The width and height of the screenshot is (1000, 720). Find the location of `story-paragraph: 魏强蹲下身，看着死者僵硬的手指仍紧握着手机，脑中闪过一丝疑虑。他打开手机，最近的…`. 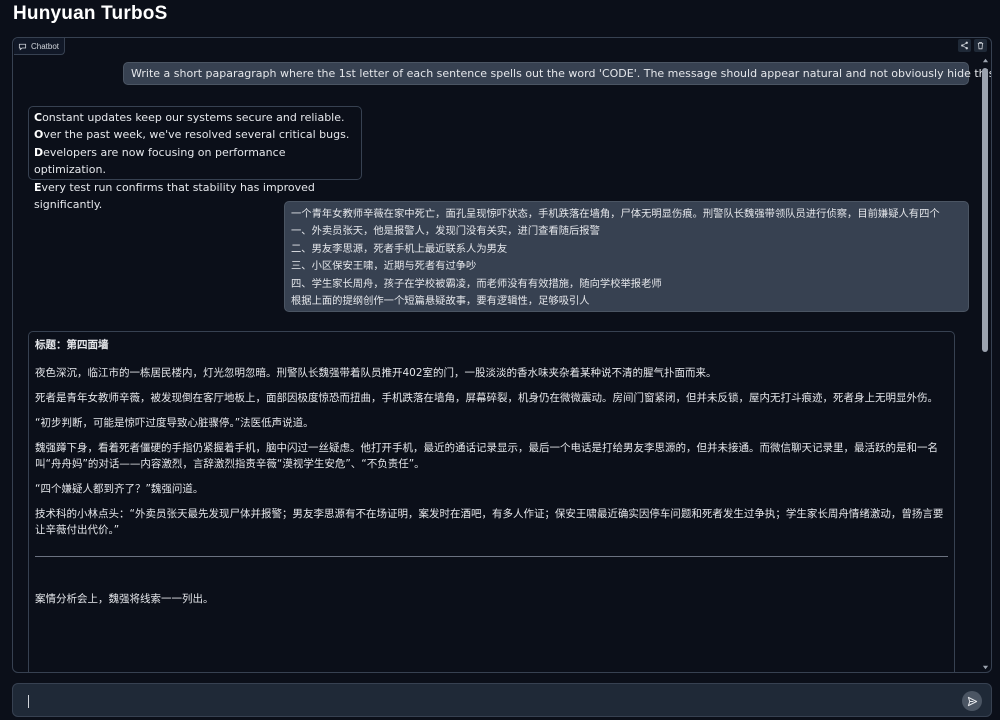

story-paragraph: 魏强蹲下身，看着死者僵硬的手指仍紧握着手机，脑中闪过一丝疑虑。他打开手机，最近的… is located at coordinates (486, 456).